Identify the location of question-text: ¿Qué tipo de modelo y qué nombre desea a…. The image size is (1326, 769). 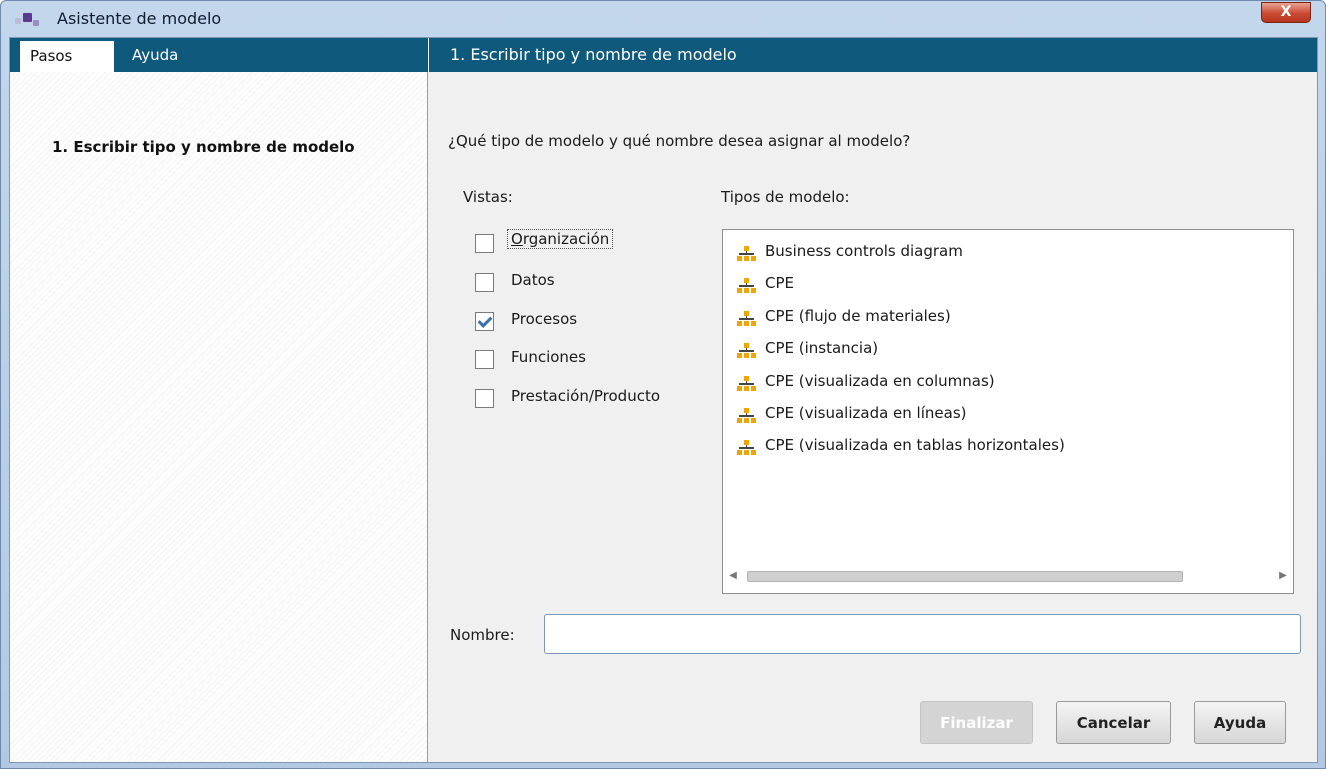
(679, 141).